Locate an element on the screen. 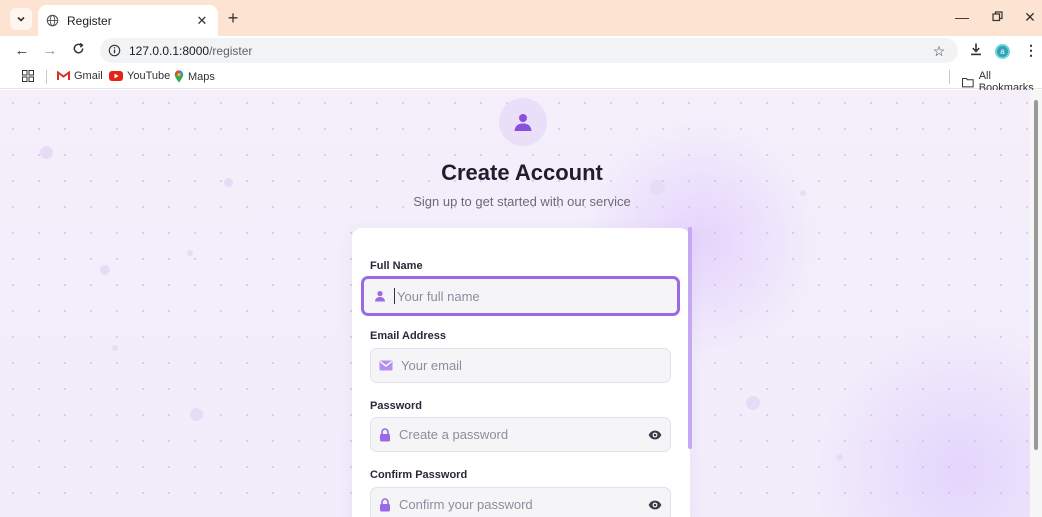  tab-close-icon: ✕ is located at coordinates (202, 21).